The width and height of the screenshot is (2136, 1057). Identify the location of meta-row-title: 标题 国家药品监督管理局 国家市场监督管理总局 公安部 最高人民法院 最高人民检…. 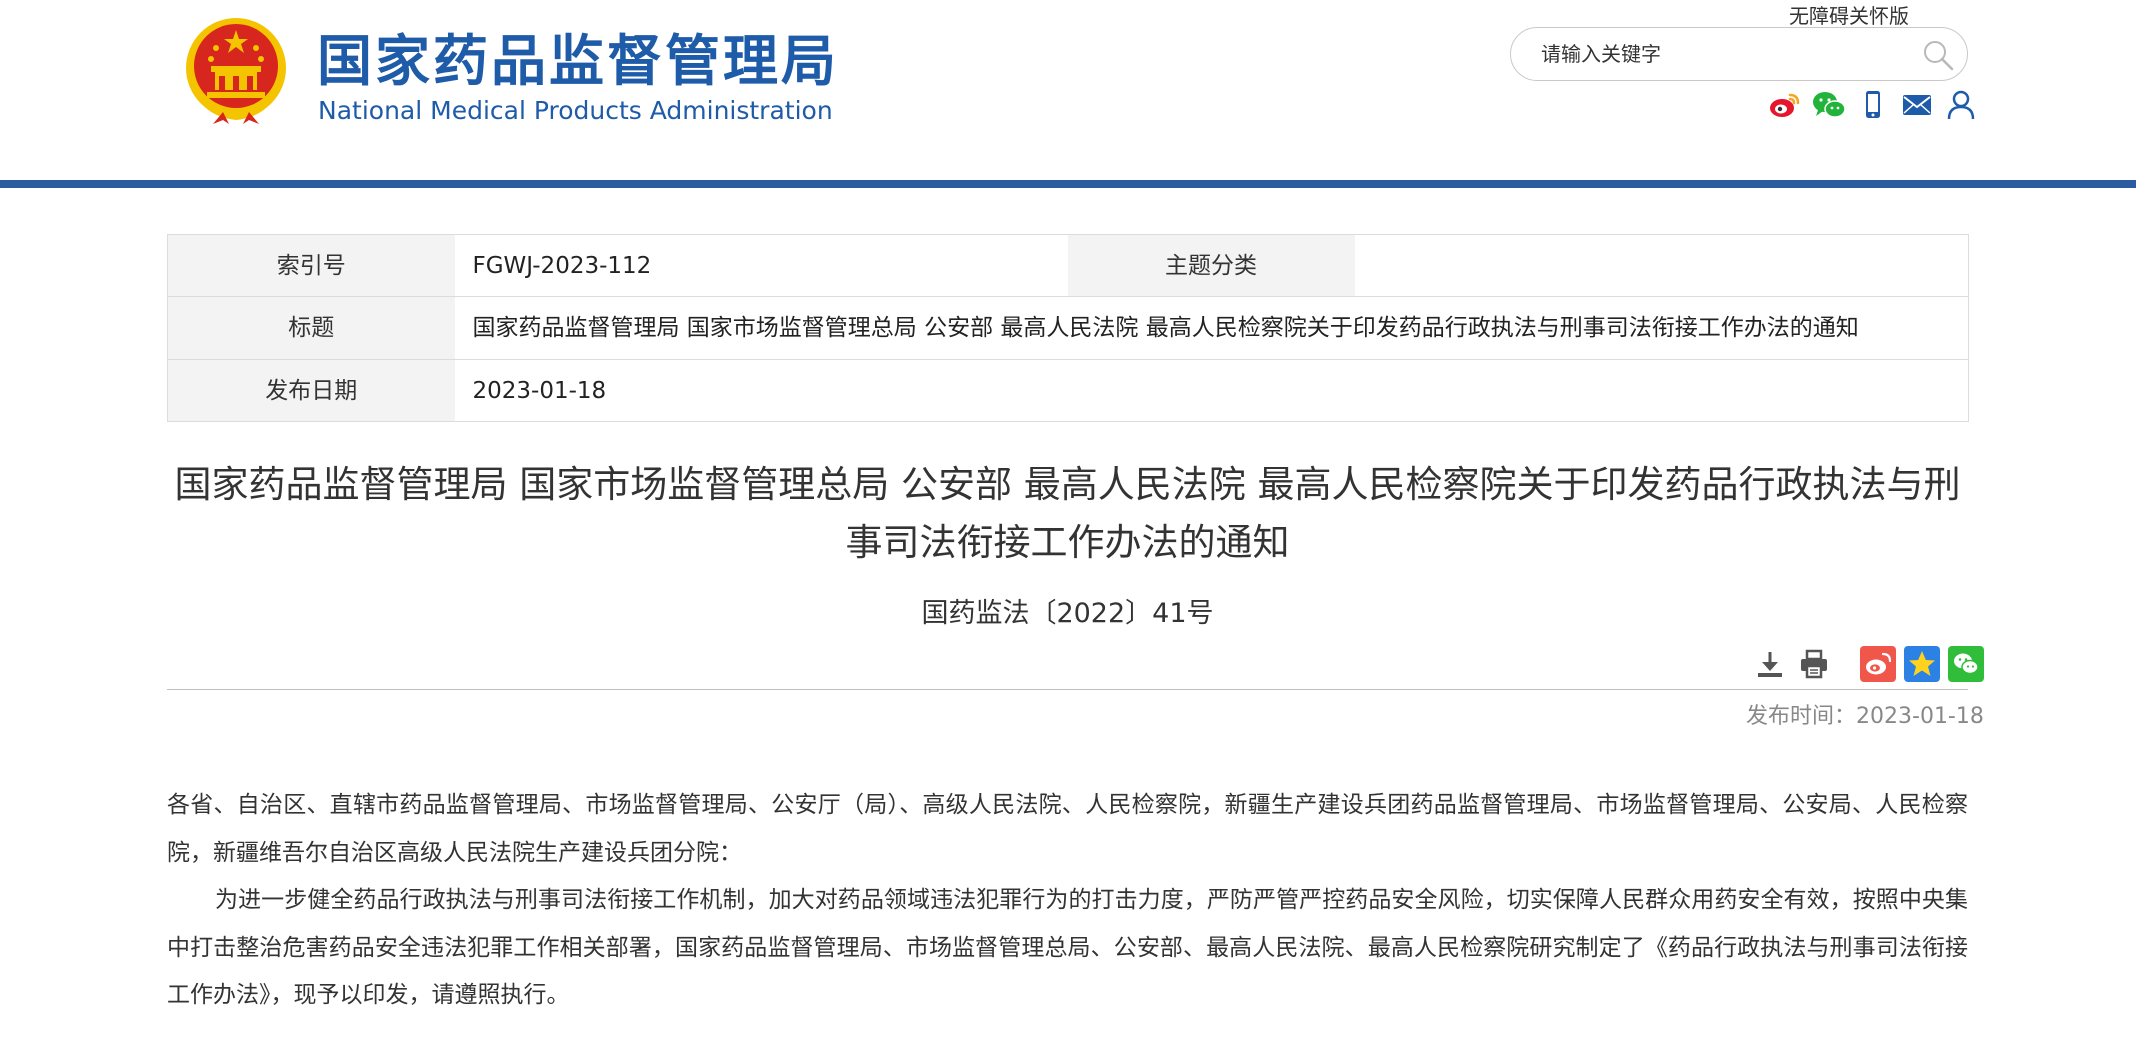
(1068, 328).